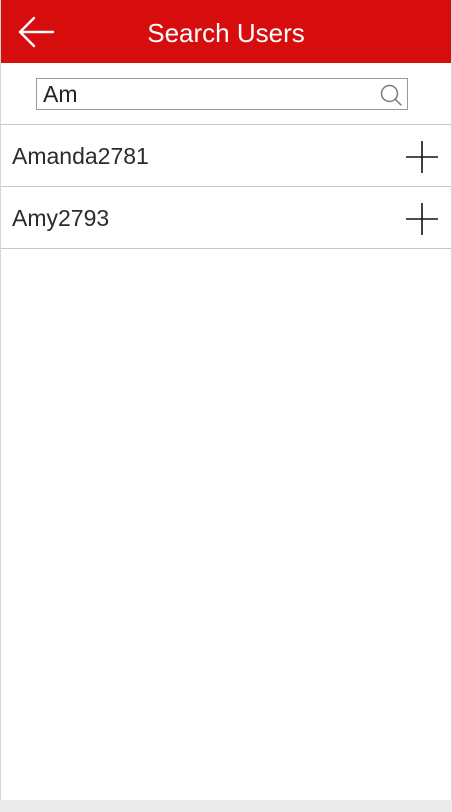  What do you see at coordinates (80, 156) in the screenshot?
I see `username-label: Amanda2781` at bounding box center [80, 156].